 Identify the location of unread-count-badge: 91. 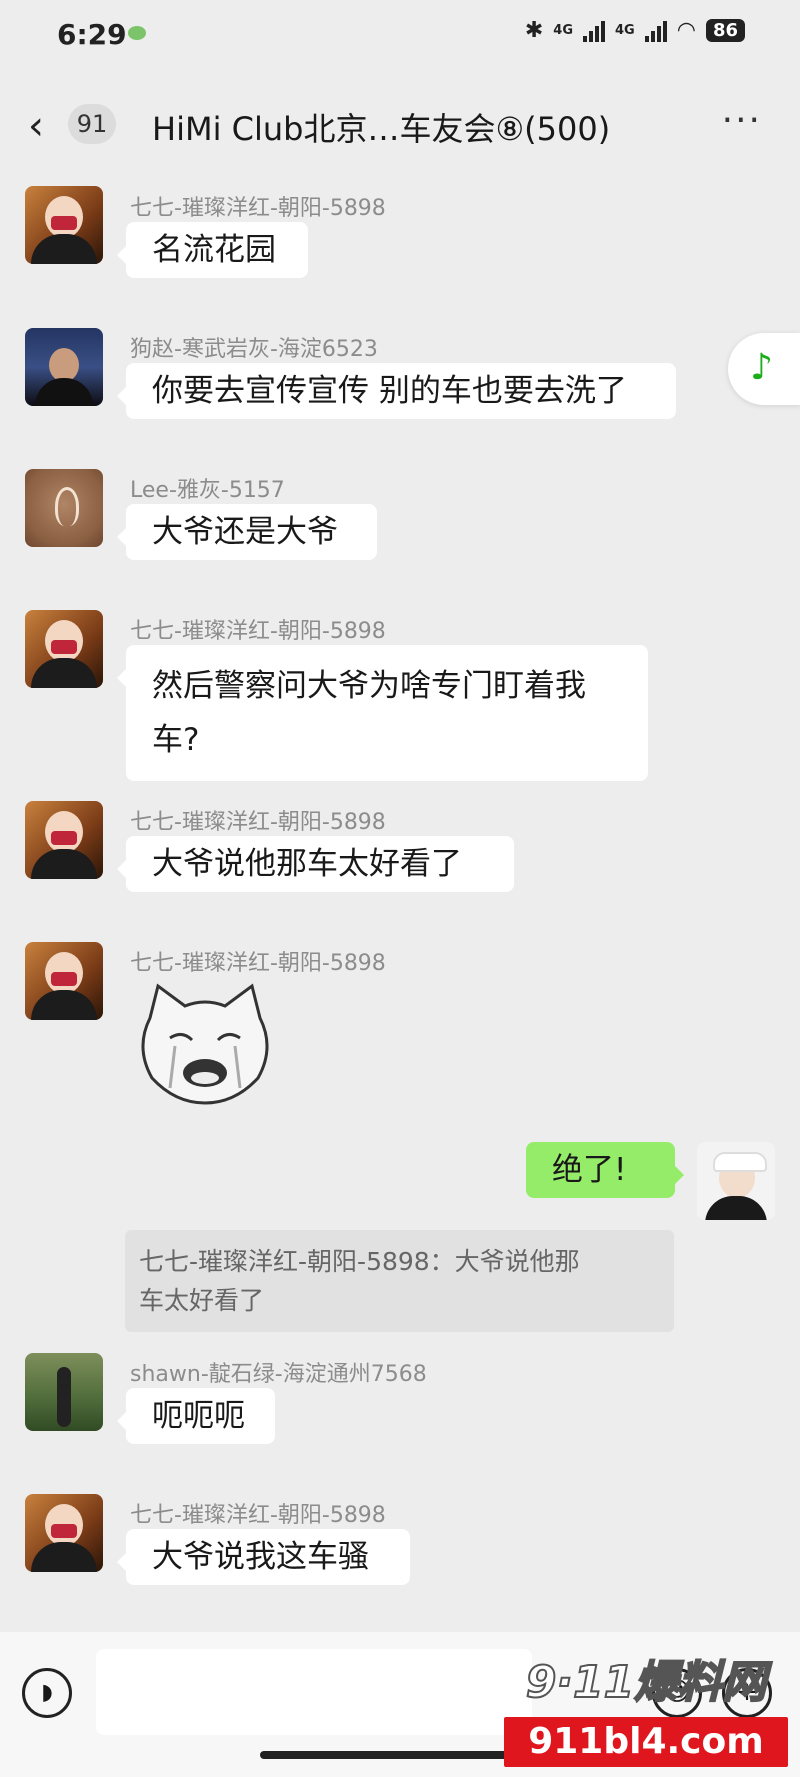
(92, 124).